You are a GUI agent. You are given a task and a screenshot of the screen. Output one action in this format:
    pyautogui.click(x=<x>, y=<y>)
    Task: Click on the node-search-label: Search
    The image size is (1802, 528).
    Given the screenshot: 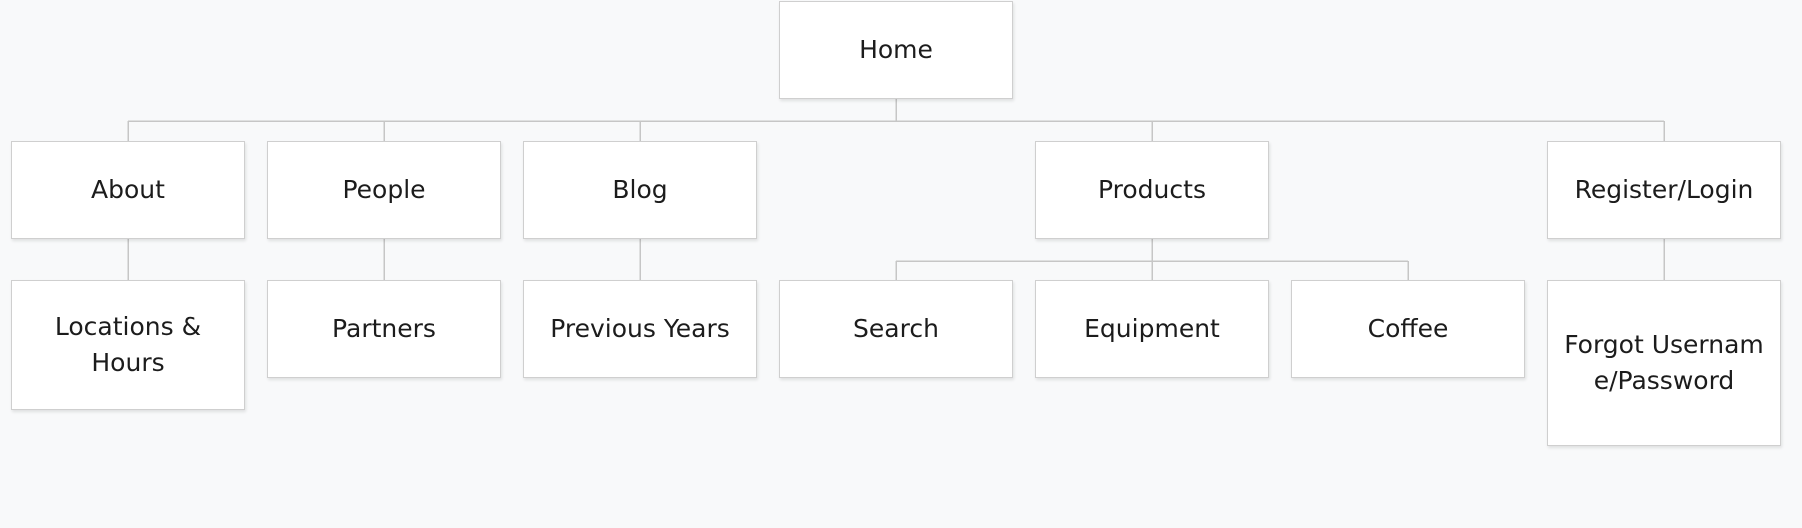 What is the action you would take?
    pyautogui.click(x=896, y=328)
    